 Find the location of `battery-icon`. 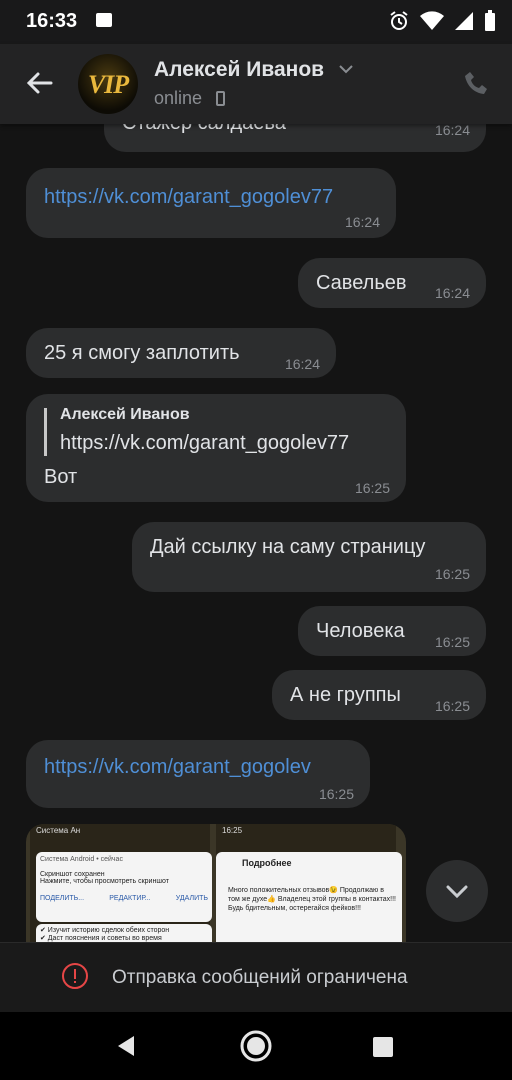

battery-icon is located at coordinates (490, 20).